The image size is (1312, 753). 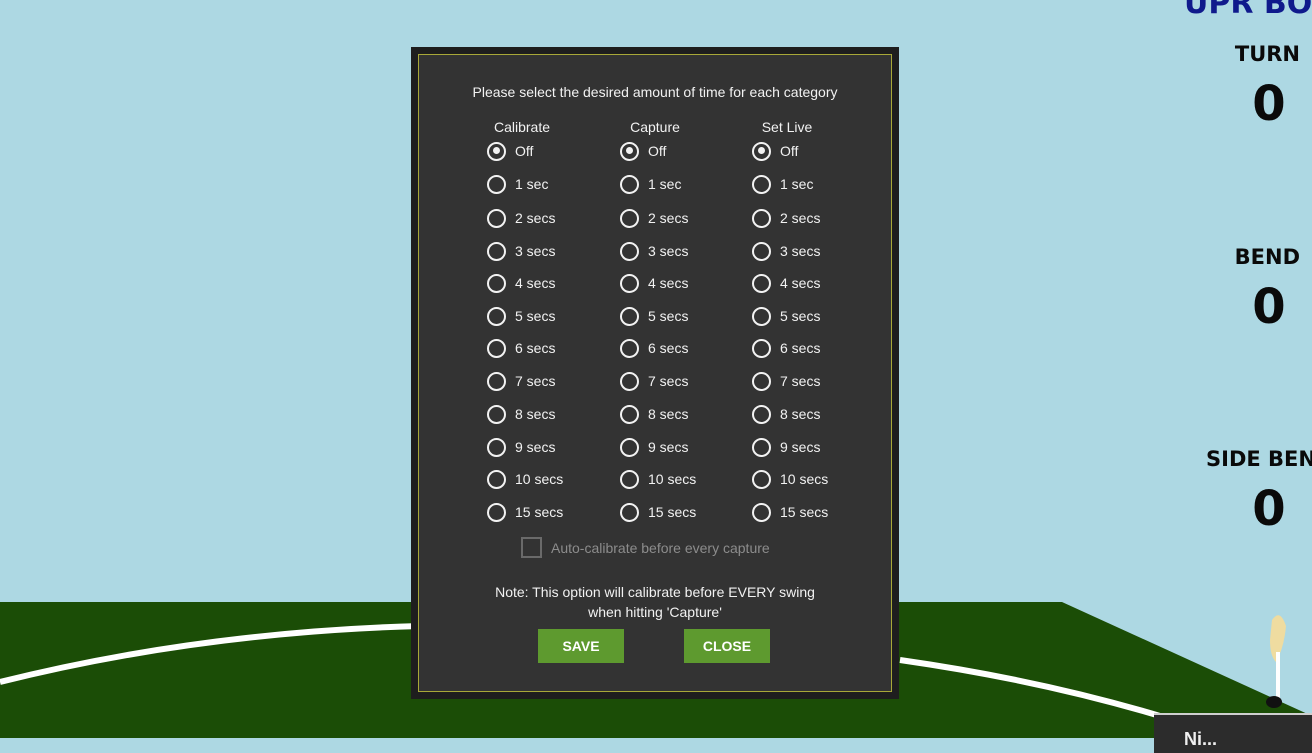 What do you see at coordinates (517, 184) in the screenshot?
I see `calibrate-option: 1 sec` at bounding box center [517, 184].